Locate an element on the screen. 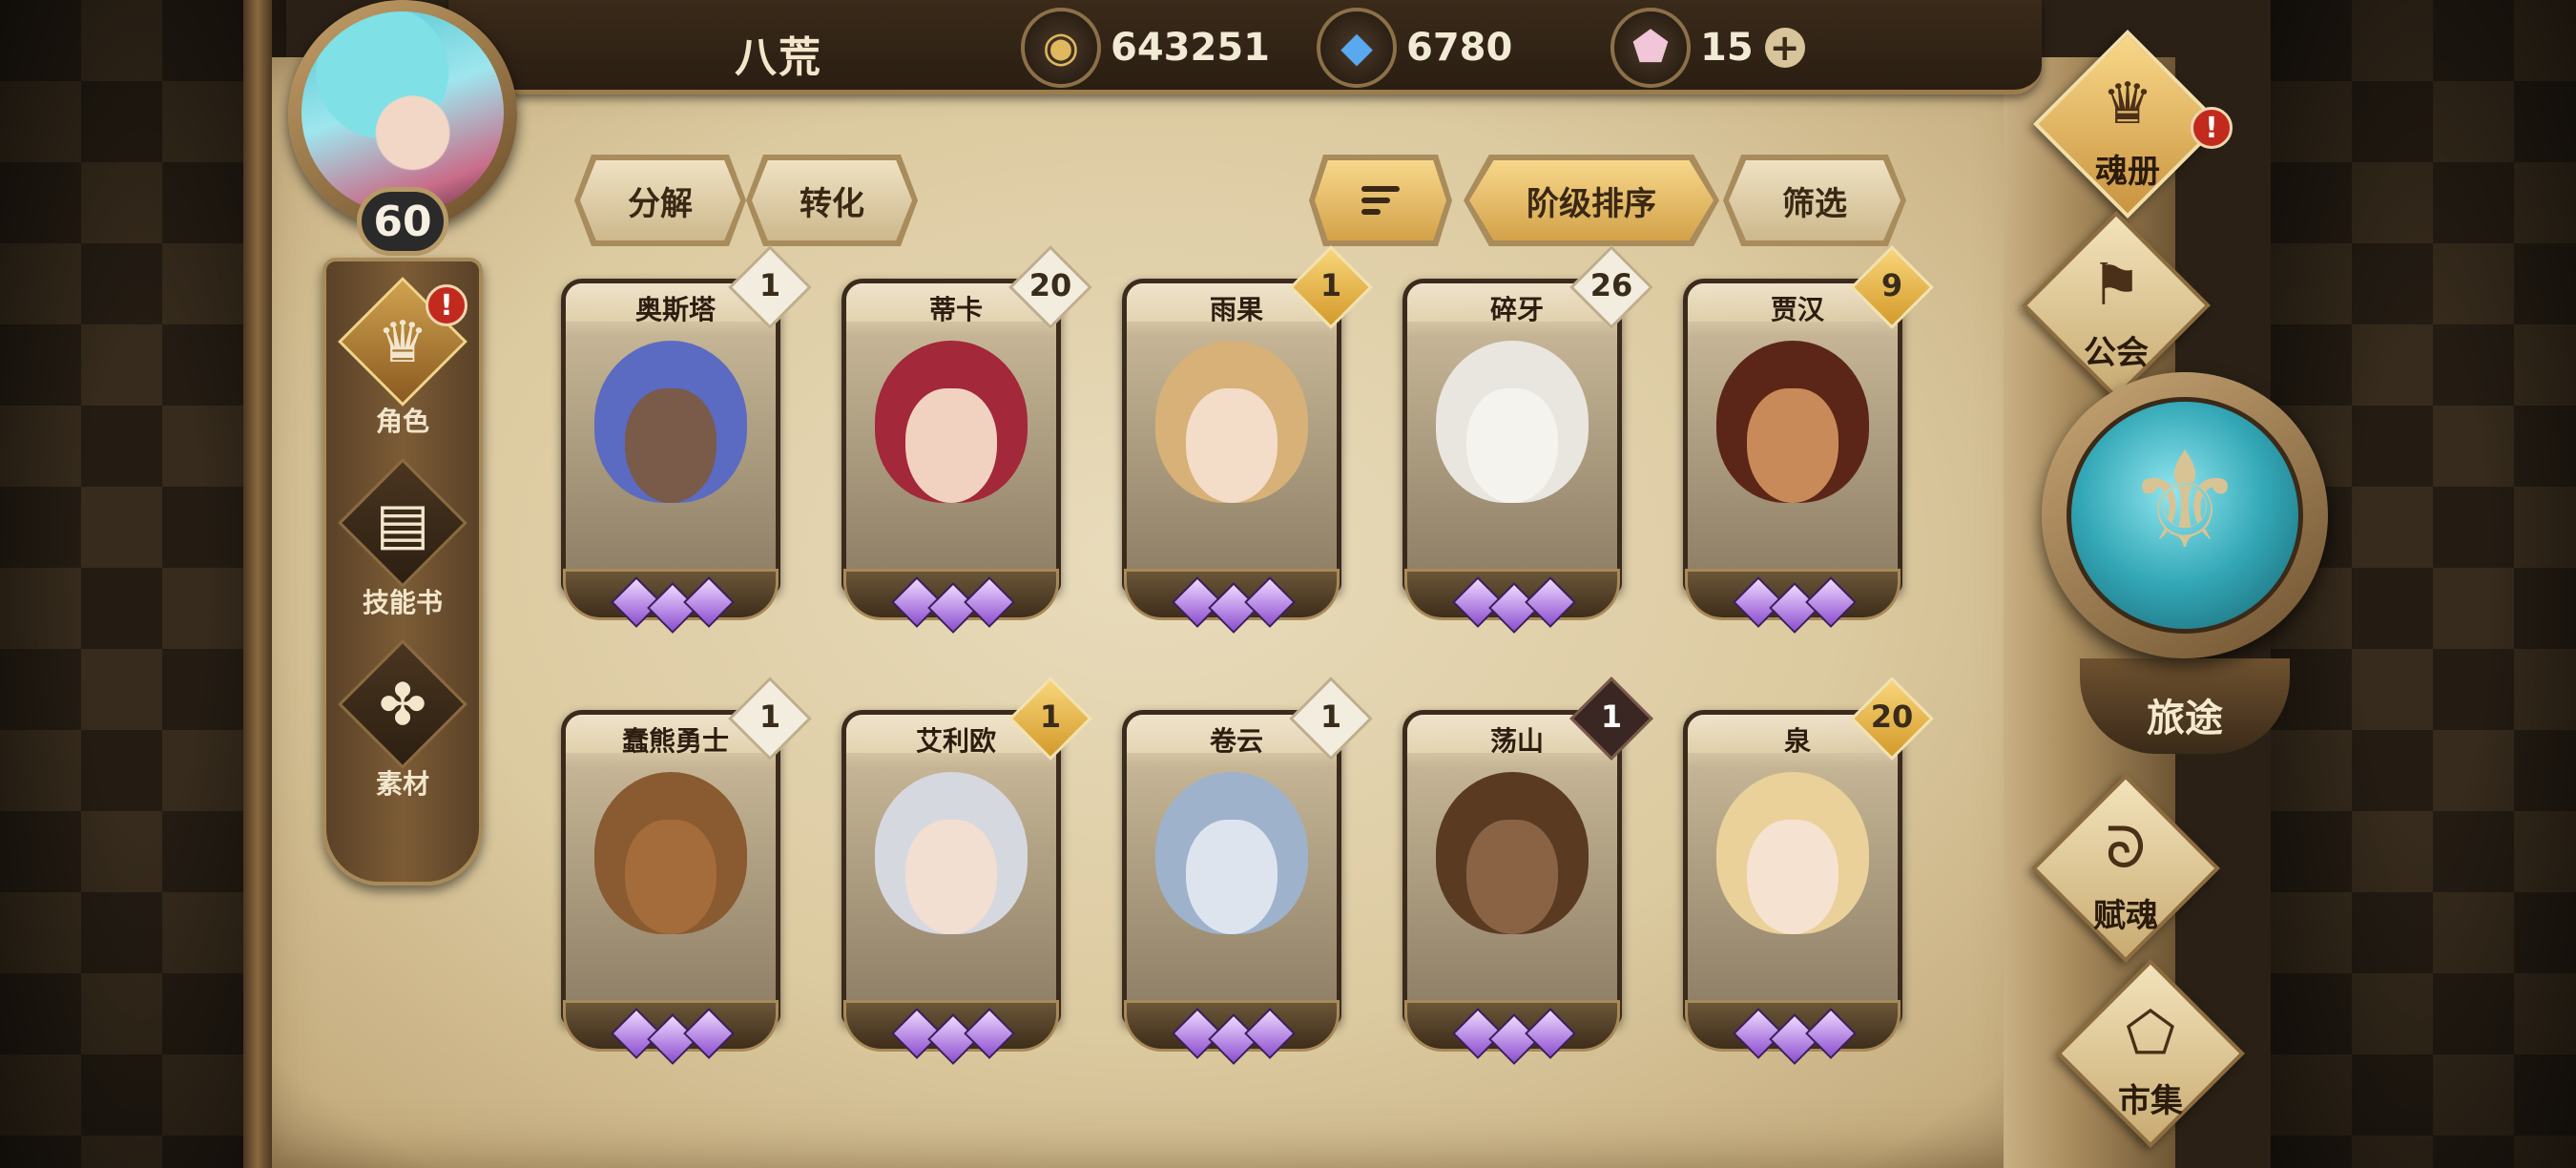  journey-emblem-icon: ⚜ is located at coordinates (2185, 502).